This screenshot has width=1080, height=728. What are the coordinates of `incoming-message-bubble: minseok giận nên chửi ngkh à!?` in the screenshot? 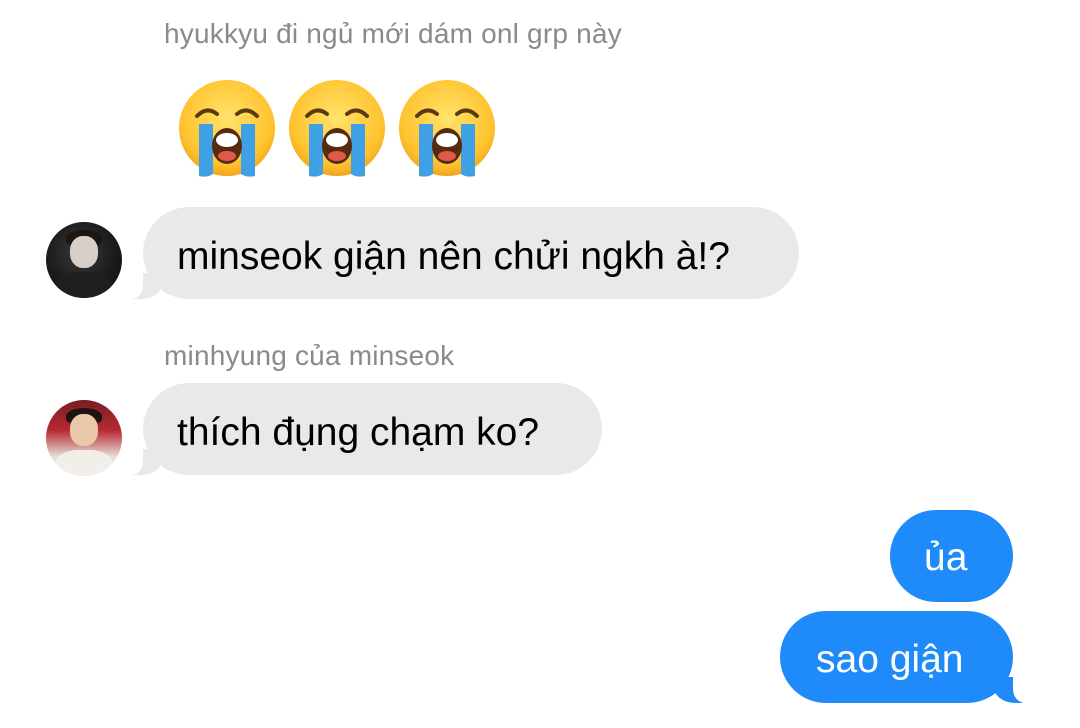 It's located at (460, 253).